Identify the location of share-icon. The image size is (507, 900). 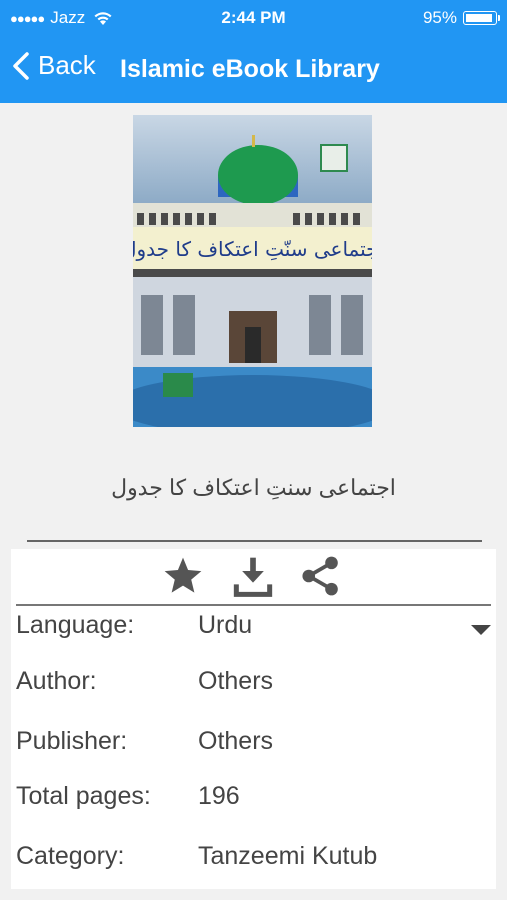
(321, 576).